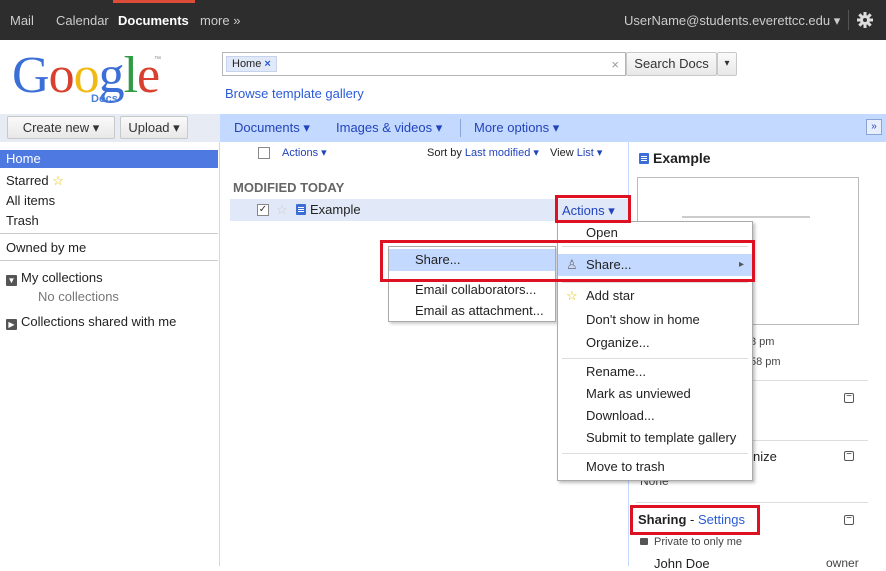  I want to click on search-chip-home: Home ×, so click(251, 64).